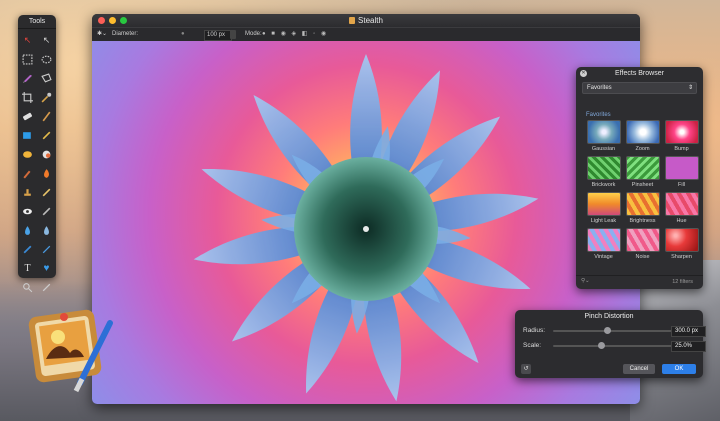  Describe the element at coordinates (46, 97) in the screenshot. I see `eyedropper-icon` at that location.